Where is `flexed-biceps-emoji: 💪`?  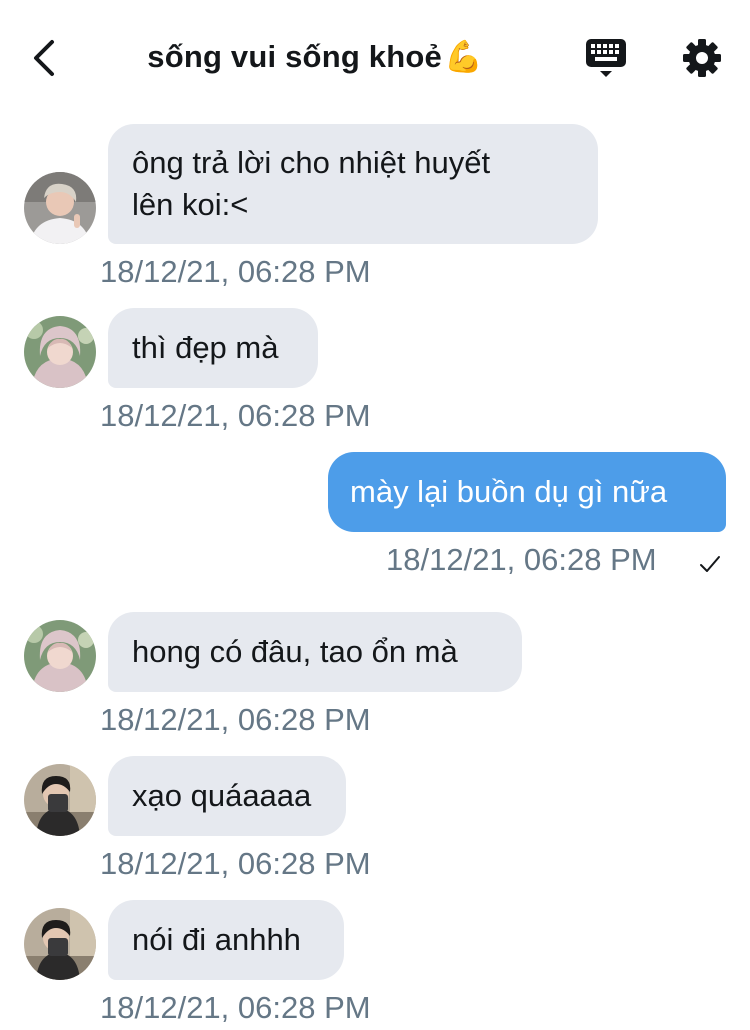 flexed-biceps-emoji: 💪 is located at coordinates (463, 57).